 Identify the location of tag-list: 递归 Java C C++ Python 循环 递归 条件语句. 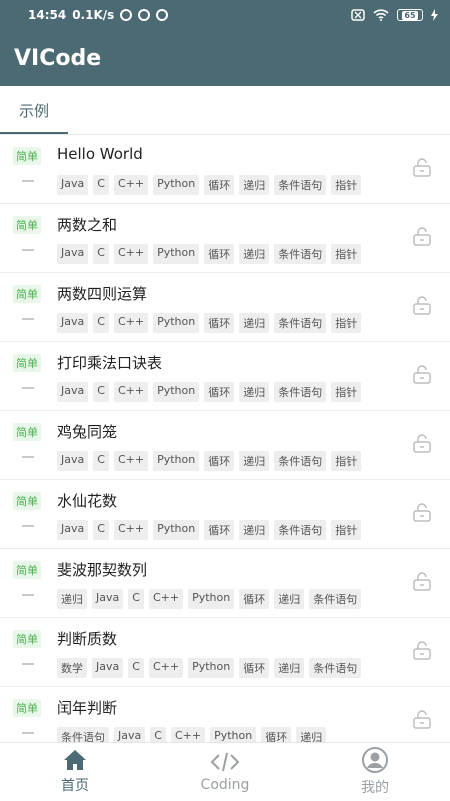
(209, 599).